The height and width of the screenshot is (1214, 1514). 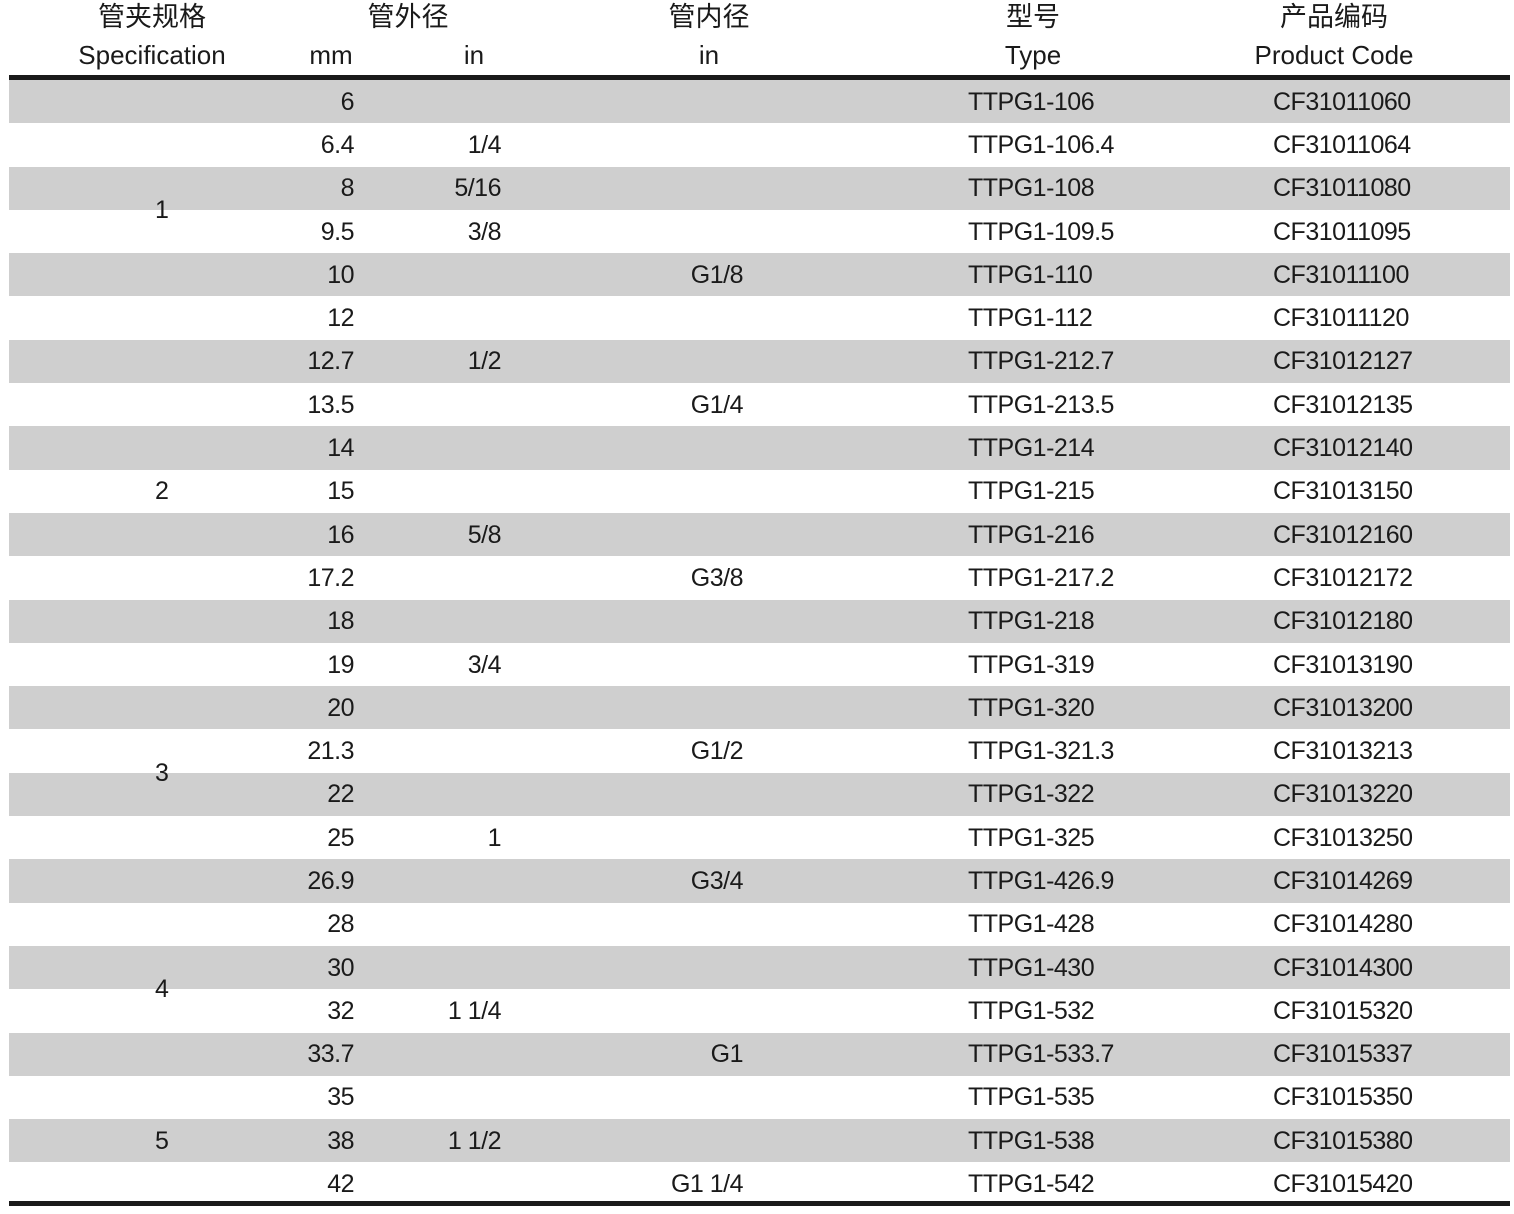 What do you see at coordinates (1343, 621) in the screenshot?
I see `cell-code: CF31012180` at bounding box center [1343, 621].